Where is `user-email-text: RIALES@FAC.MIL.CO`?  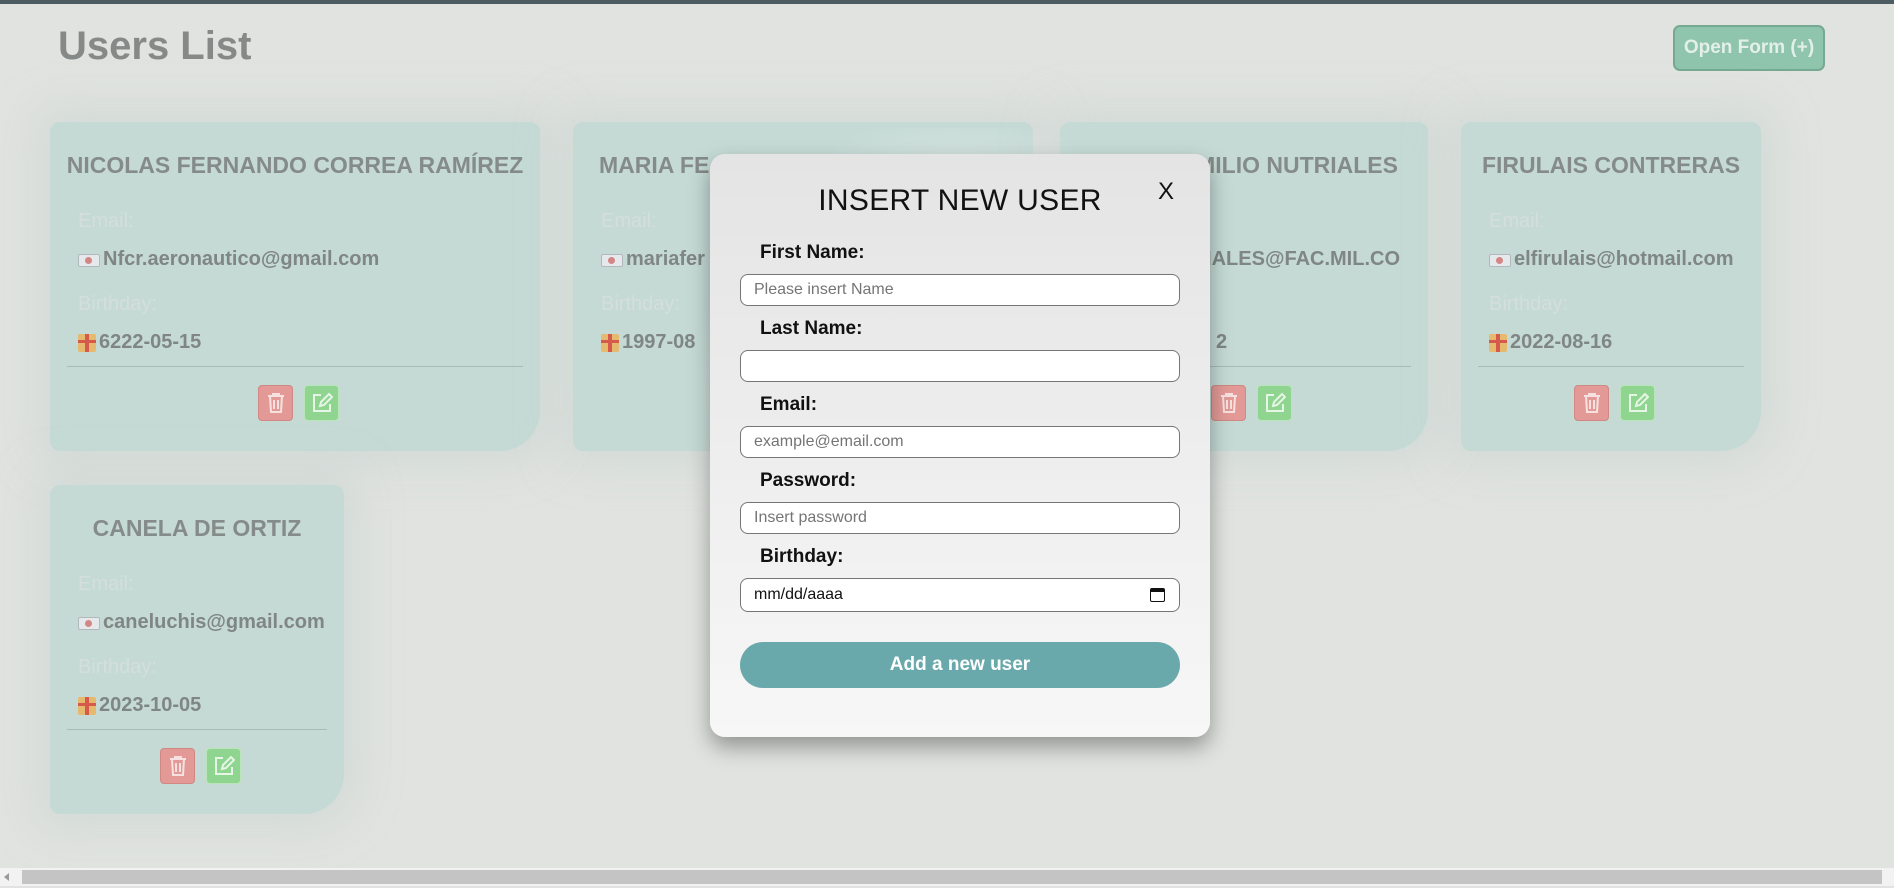
user-email-text: RIALES@FAC.MIL.CO is located at coordinates (1295, 259).